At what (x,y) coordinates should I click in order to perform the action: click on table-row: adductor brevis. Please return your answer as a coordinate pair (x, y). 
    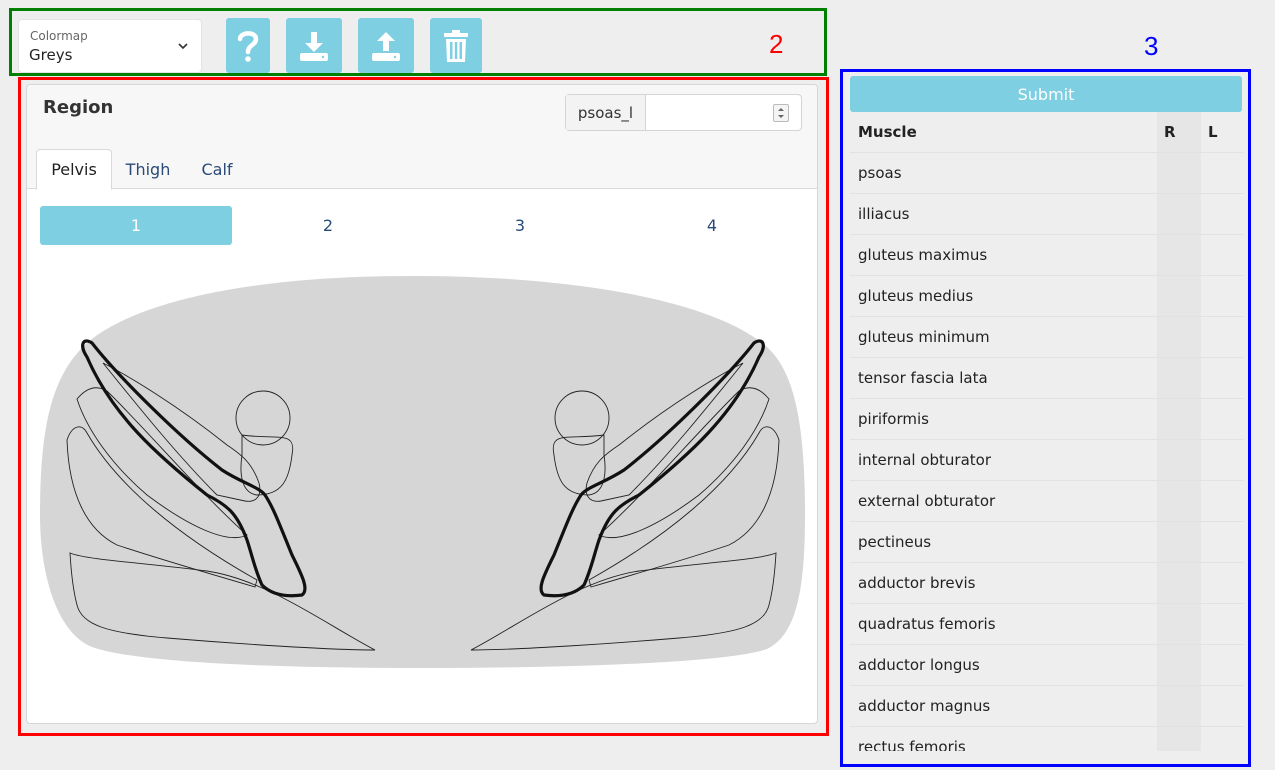
    Looking at the image, I should click on (1047, 583).